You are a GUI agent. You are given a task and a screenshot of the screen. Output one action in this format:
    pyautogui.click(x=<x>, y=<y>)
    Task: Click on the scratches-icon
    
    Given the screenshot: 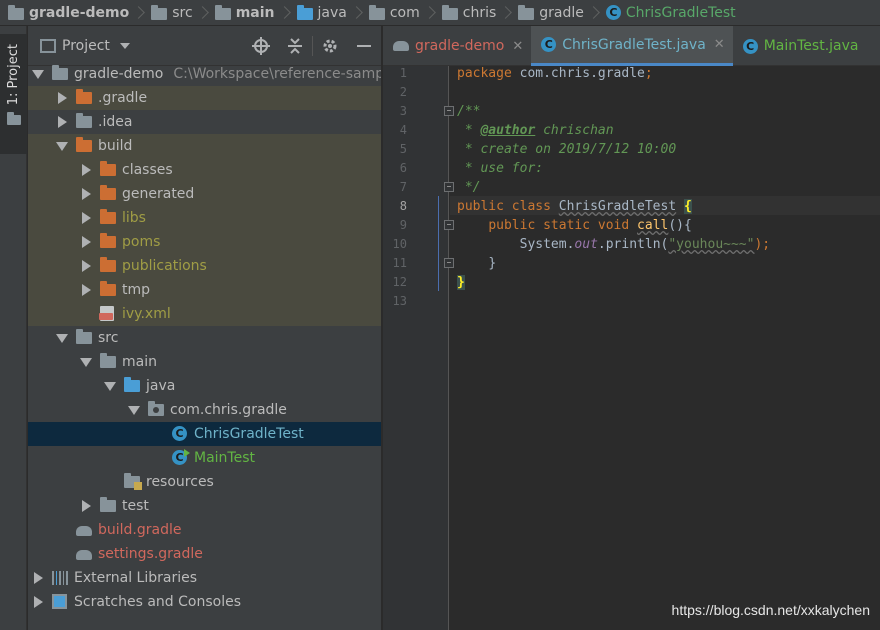 What is the action you would take?
    pyautogui.click(x=60, y=602)
    